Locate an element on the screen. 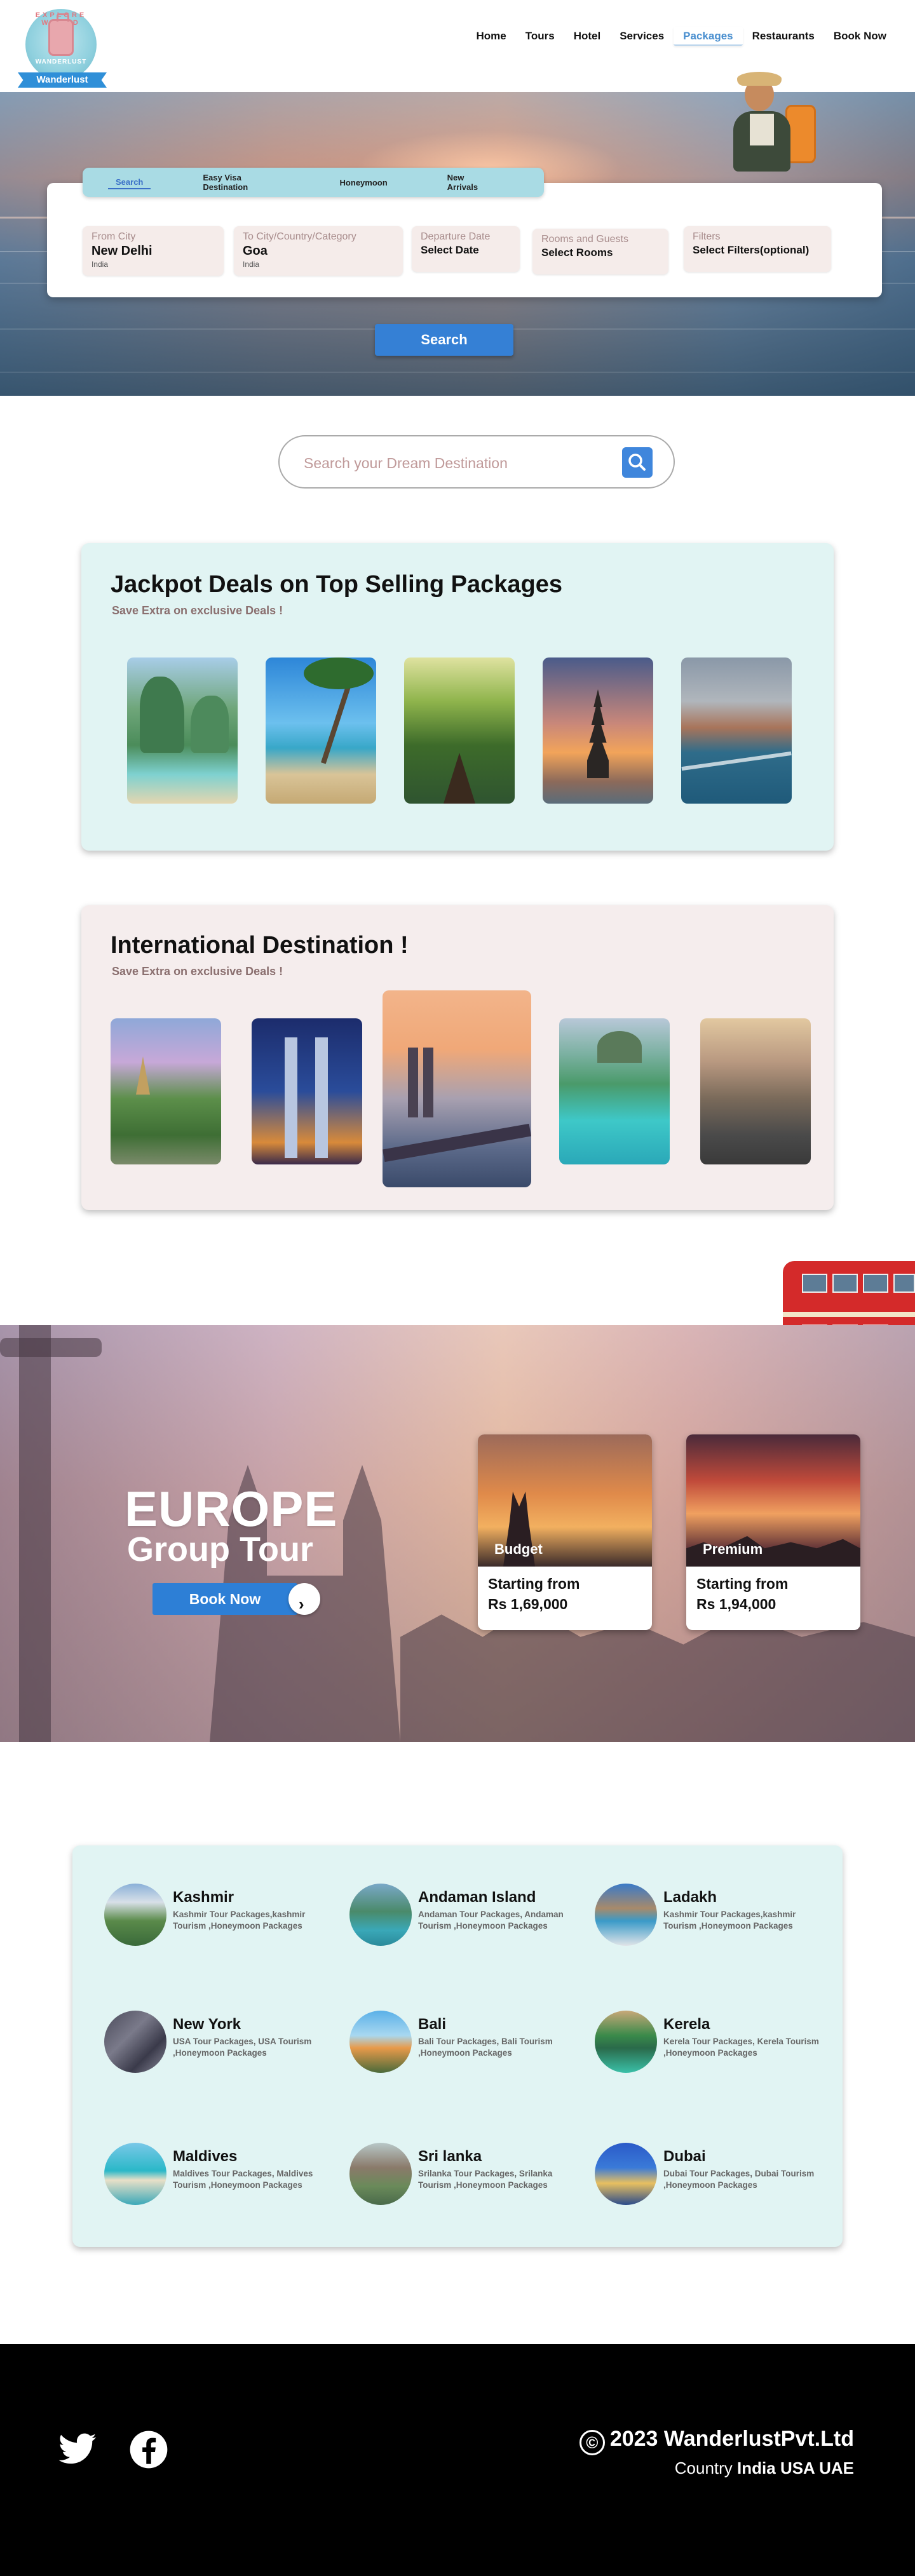 This screenshot has height=2576, width=915. filters-field: Filters Select Filters(optional) is located at coordinates (757, 249).